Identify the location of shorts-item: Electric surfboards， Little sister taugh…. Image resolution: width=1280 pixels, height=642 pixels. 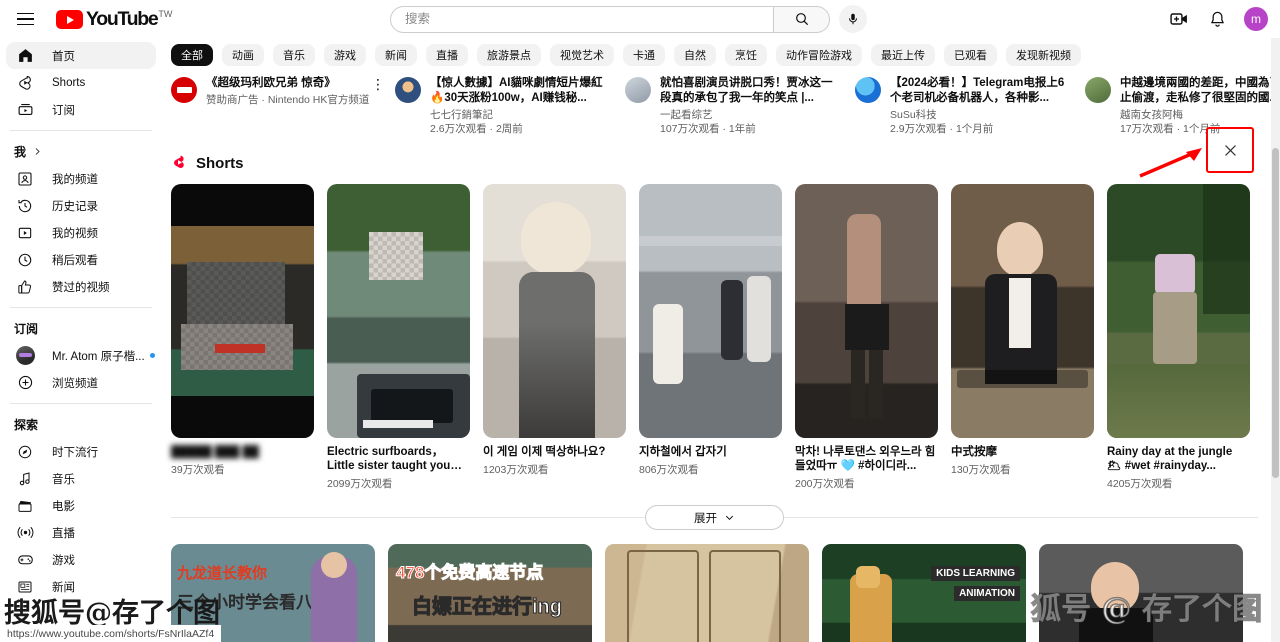
(398, 337).